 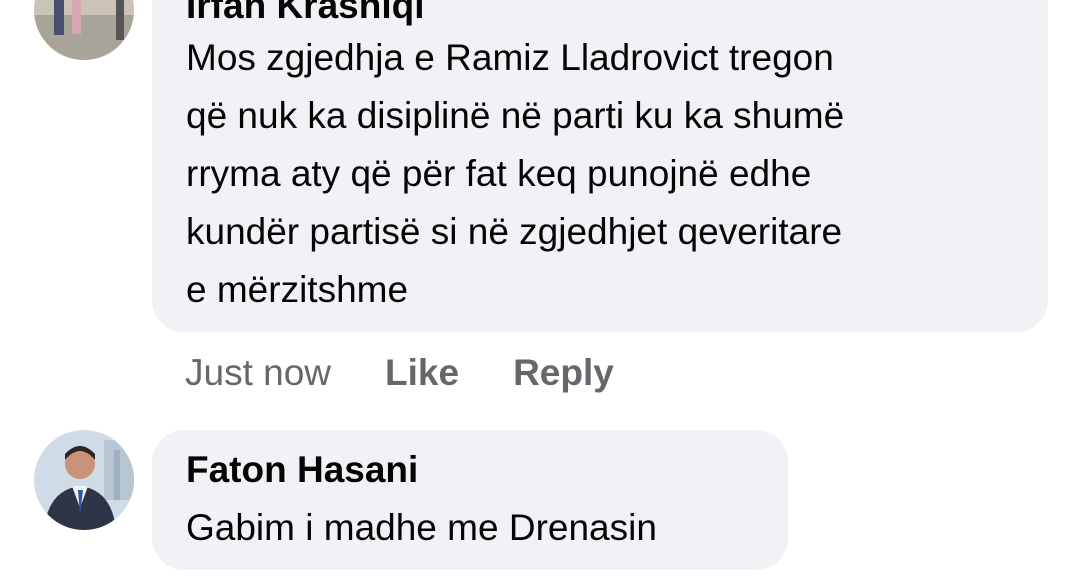 I want to click on comment-bubble: Faton Hasani Gabim i madhe me Drenasin, so click(x=470, y=500).